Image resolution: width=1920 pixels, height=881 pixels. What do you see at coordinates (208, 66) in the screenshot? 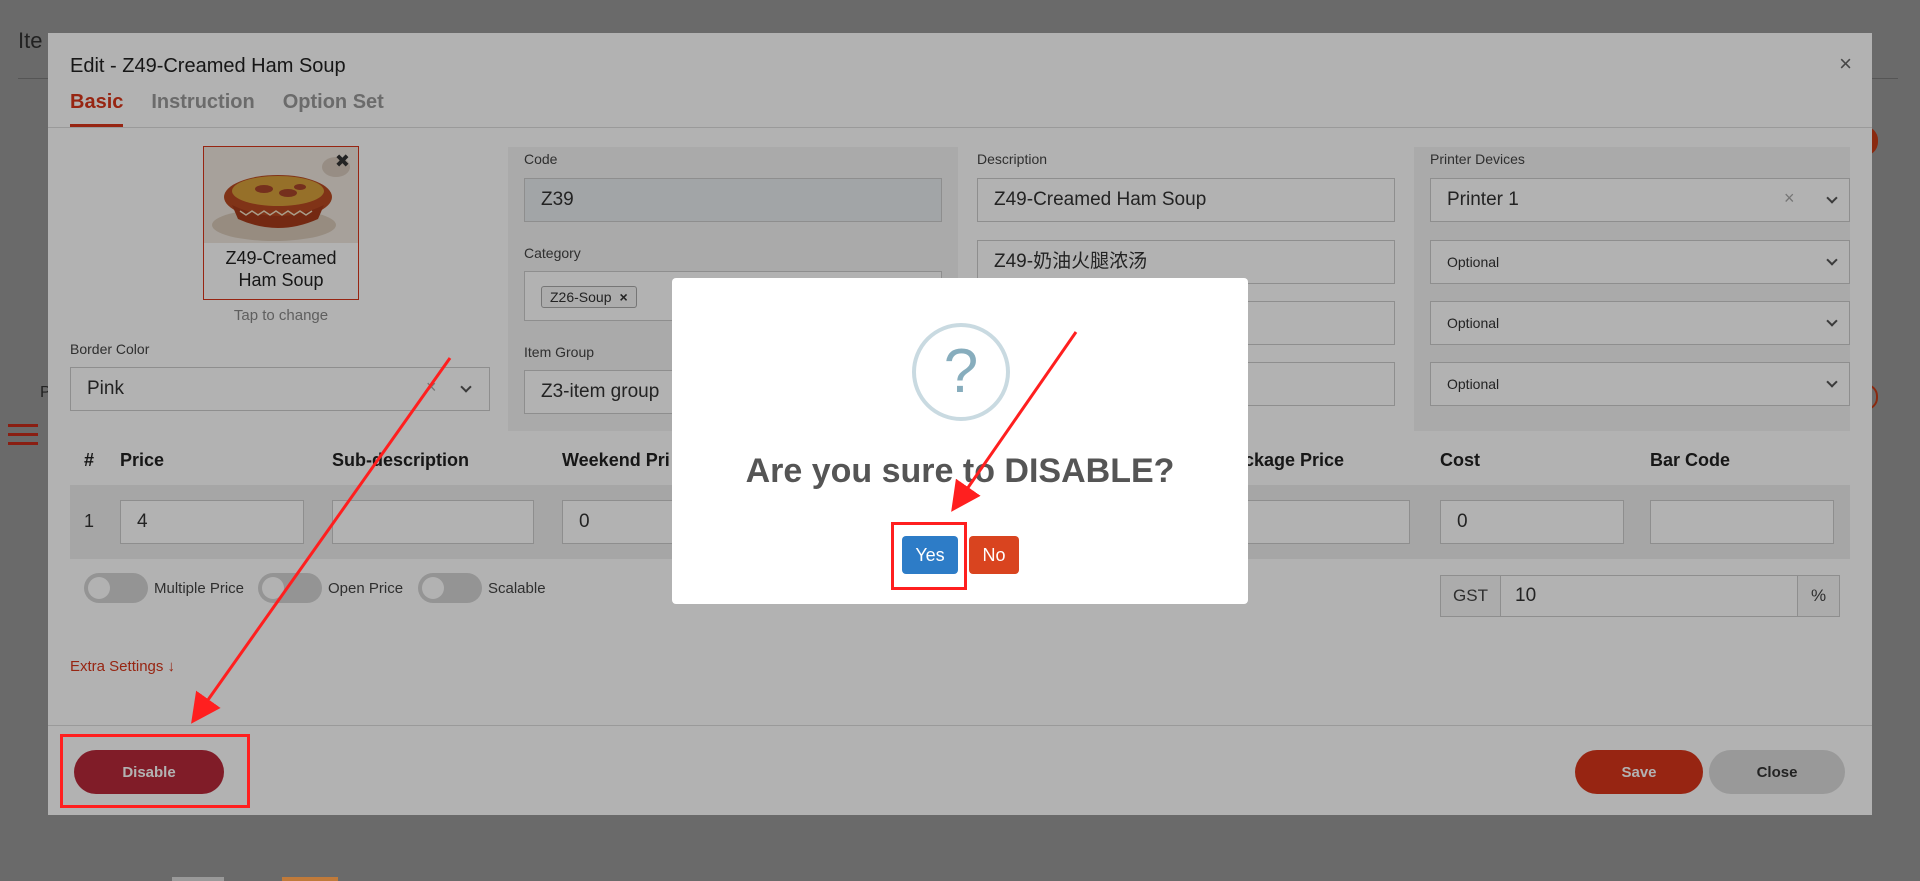
I see `modal-title: Edit - Z49-Creamed Ham Soup` at bounding box center [208, 66].